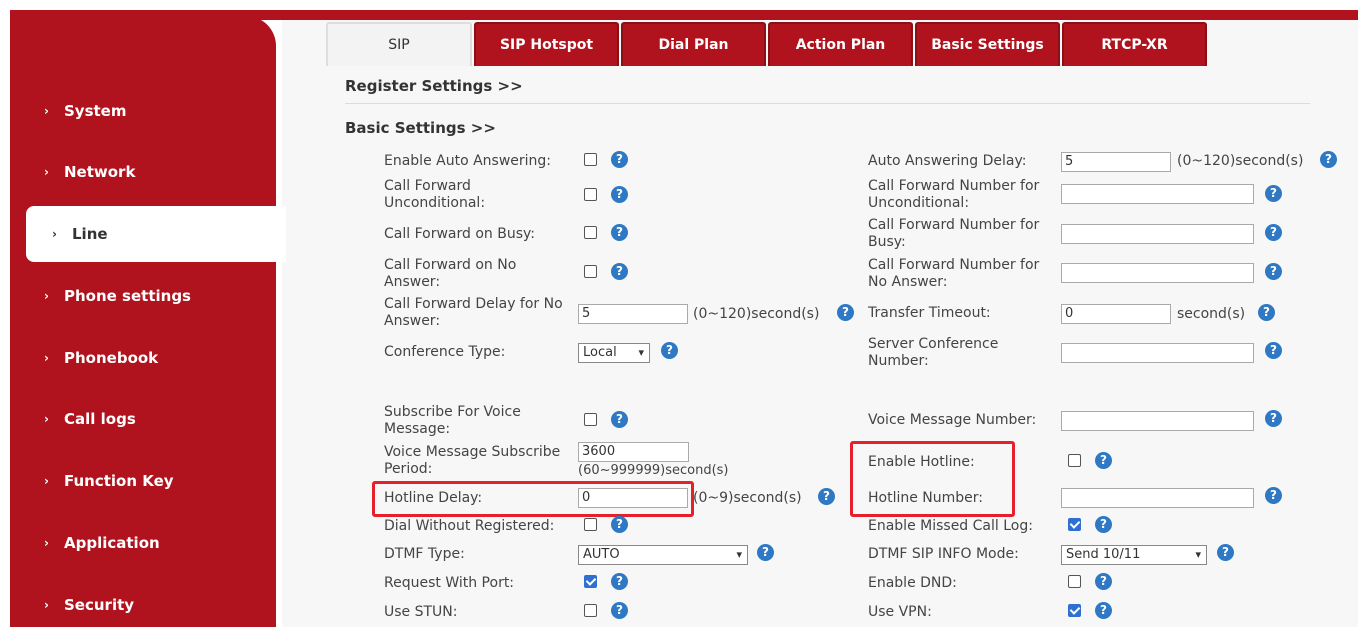  What do you see at coordinates (1157, 273) in the screenshot?
I see `cfn-noanswer-input` at bounding box center [1157, 273].